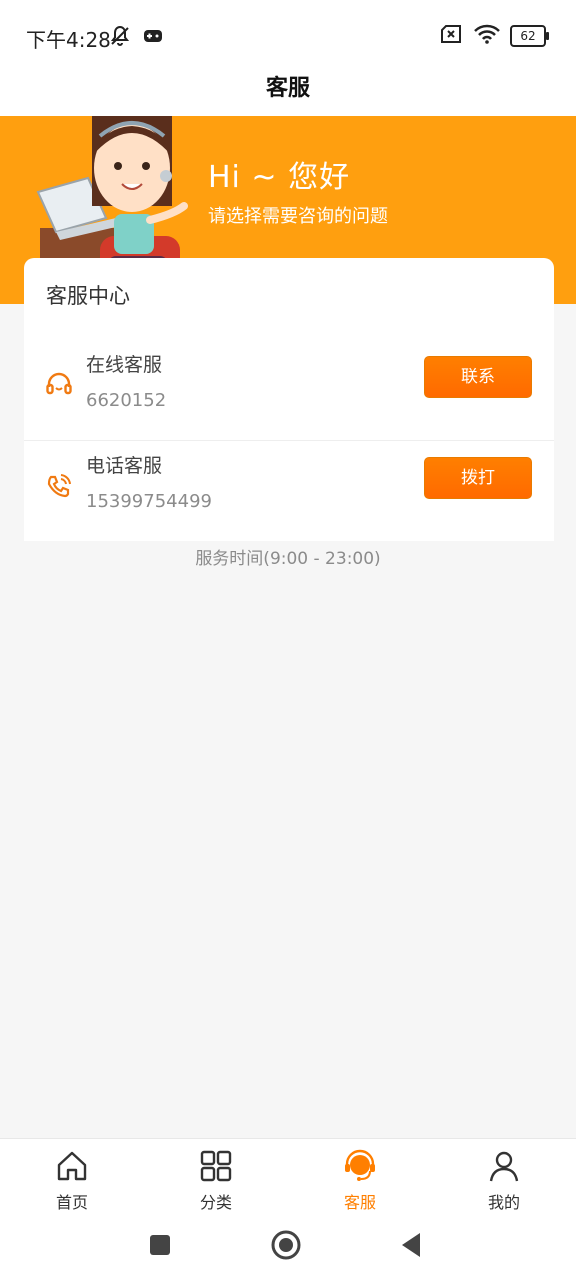 The height and width of the screenshot is (1280, 576). What do you see at coordinates (503, 1202) in the screenshot?
I see `tab-label: 我的` at bounding box center [503, 1202].